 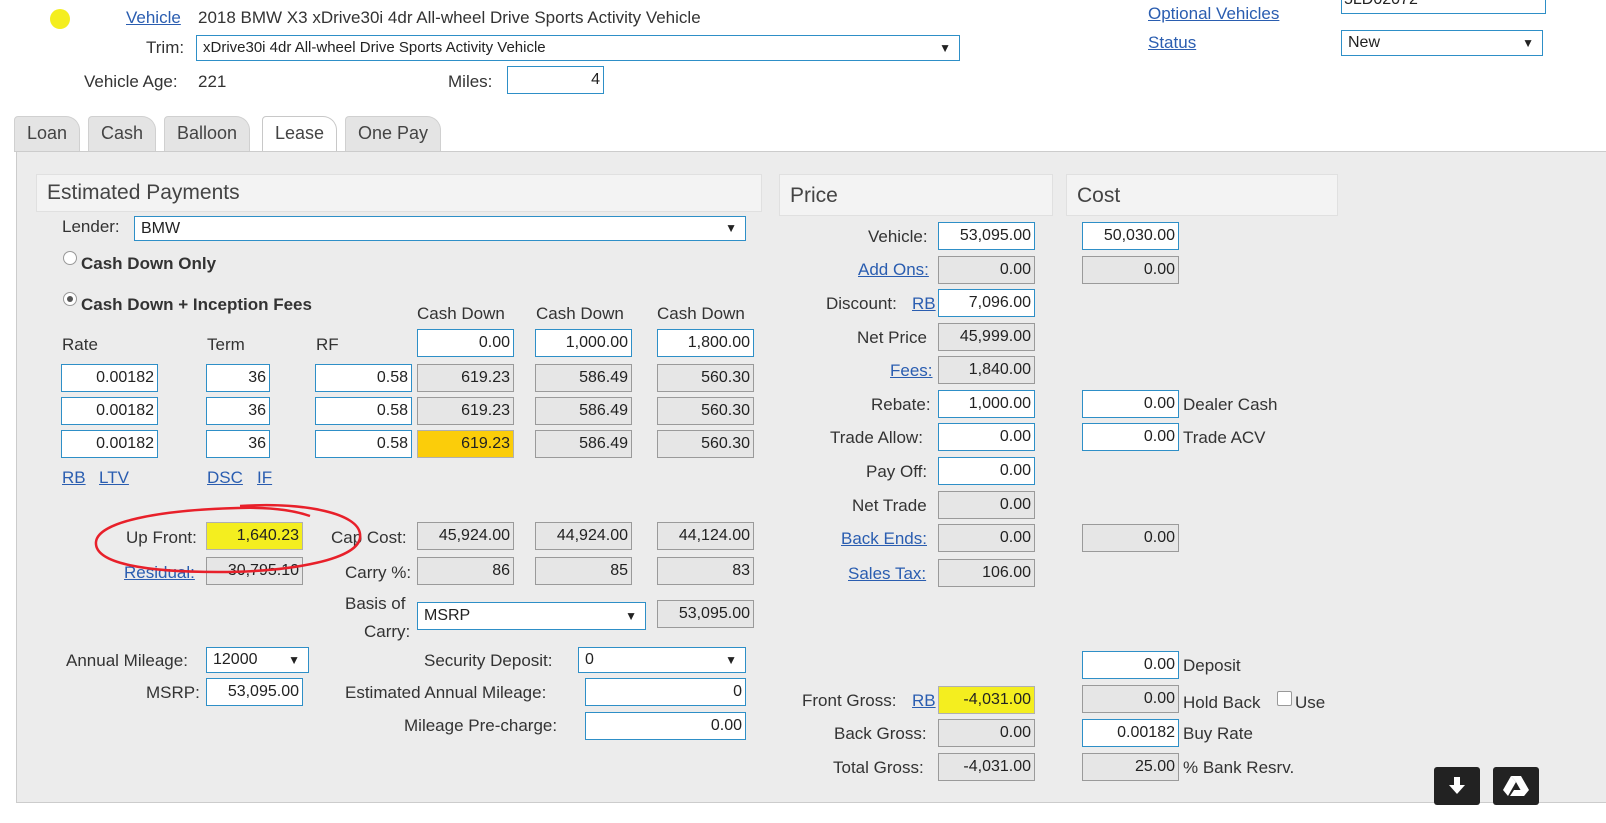 I want to click on term-header: Term, so click(x=226, y=344).